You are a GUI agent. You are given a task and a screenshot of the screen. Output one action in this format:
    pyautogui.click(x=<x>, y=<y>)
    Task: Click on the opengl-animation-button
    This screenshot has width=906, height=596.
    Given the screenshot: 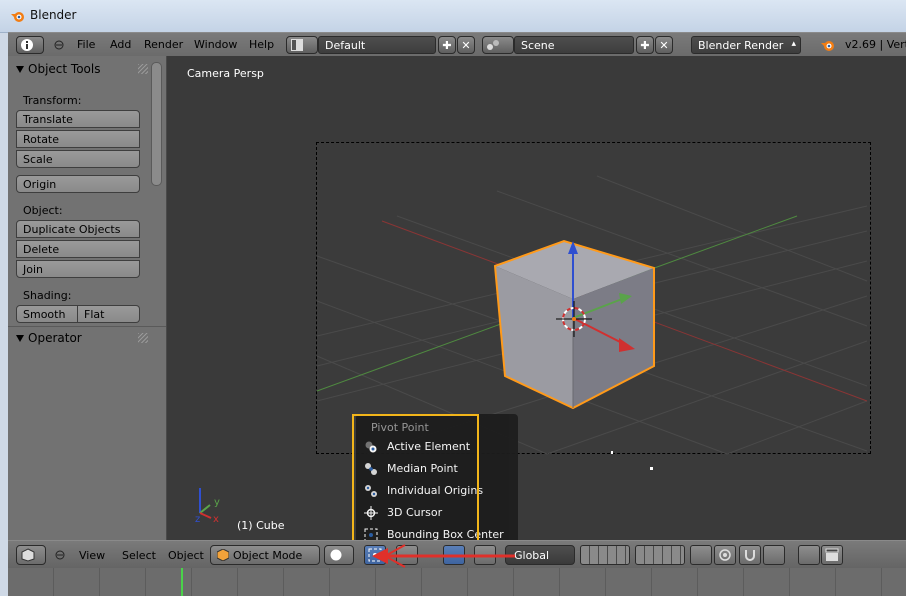 What is the action you would take?
    pyautogui.click(x=832, y=555)
    